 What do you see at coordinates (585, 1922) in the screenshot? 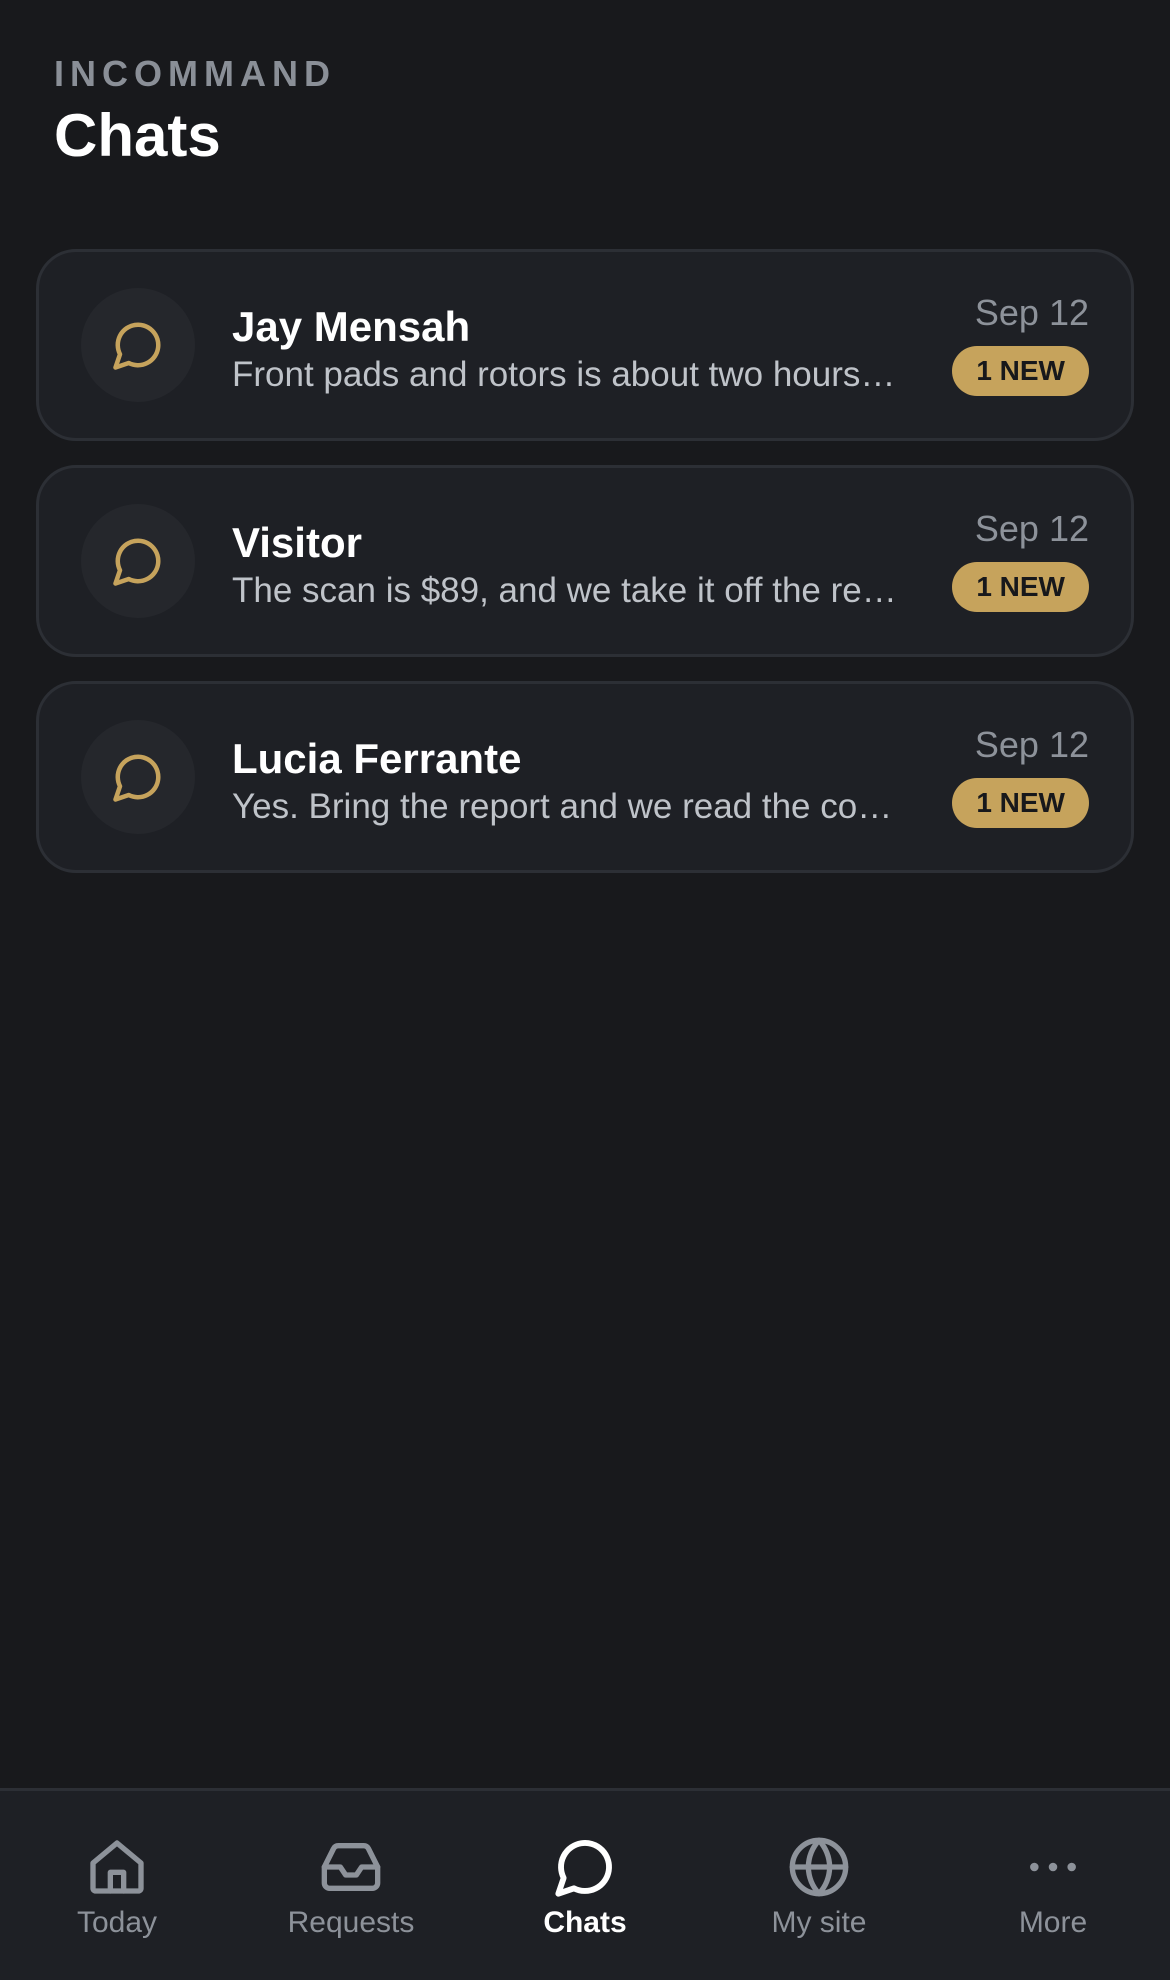
I see `tab-label: Chats` at bounding box center [585, 1922].